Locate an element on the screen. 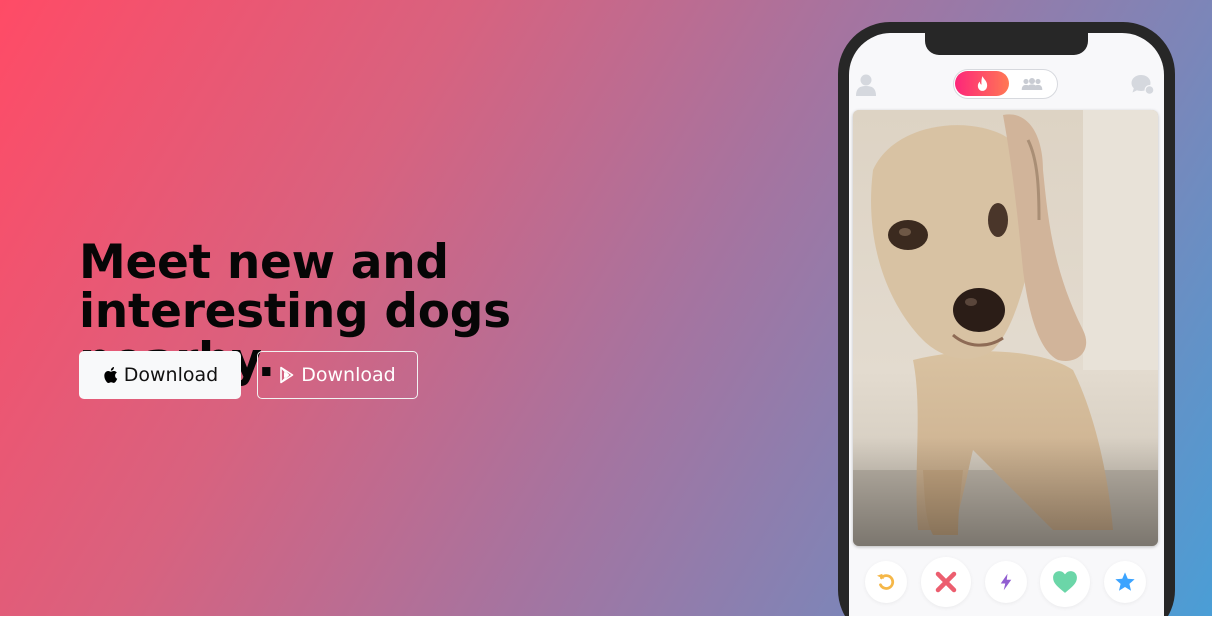  flame-icon is located at coordinates (982, 83).